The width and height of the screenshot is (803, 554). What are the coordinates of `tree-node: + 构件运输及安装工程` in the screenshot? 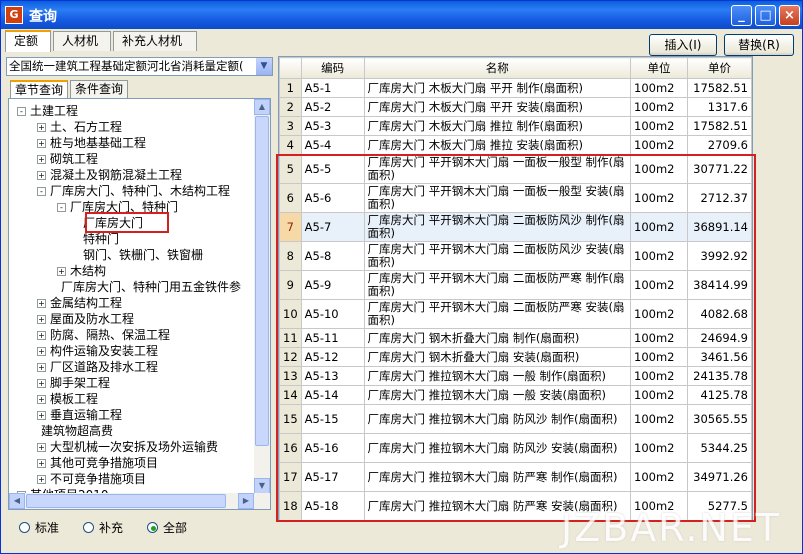 It's located at (97, 351).